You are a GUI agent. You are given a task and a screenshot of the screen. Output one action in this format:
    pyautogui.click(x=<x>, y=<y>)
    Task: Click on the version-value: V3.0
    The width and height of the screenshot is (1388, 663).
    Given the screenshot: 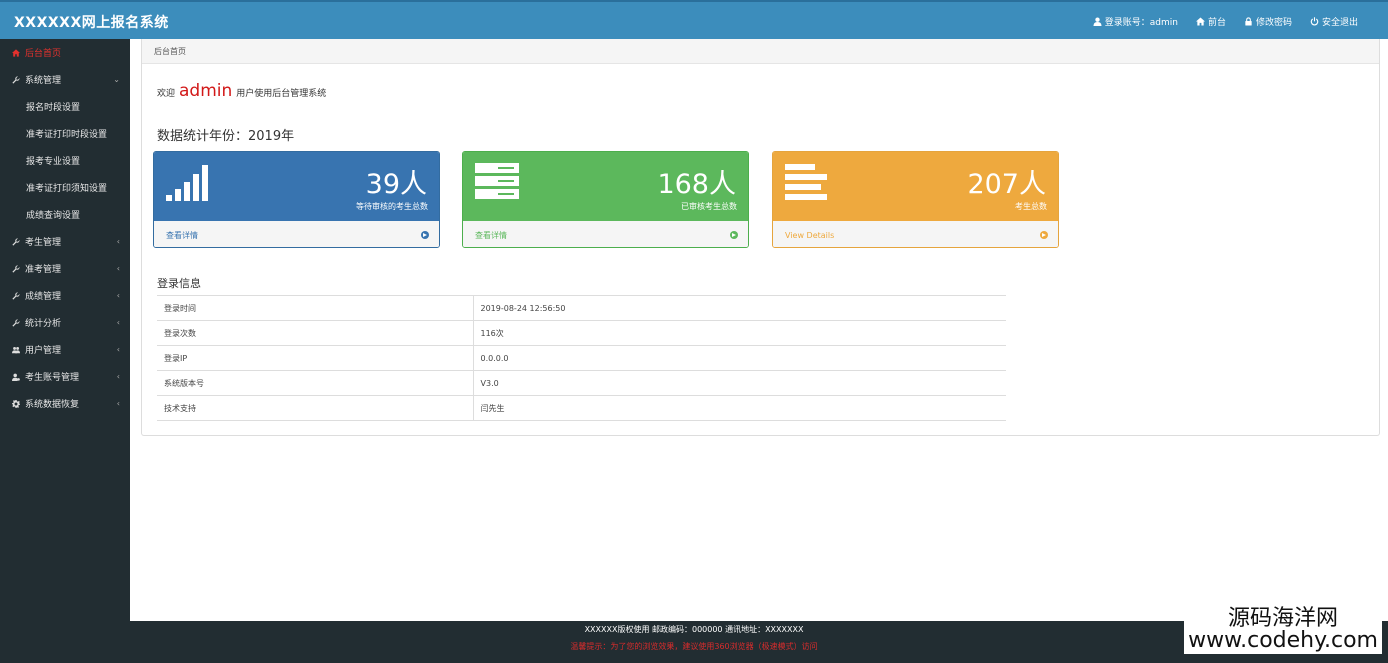 What is the action you would take?
    pyautogui.click(x=739, y=383)
    